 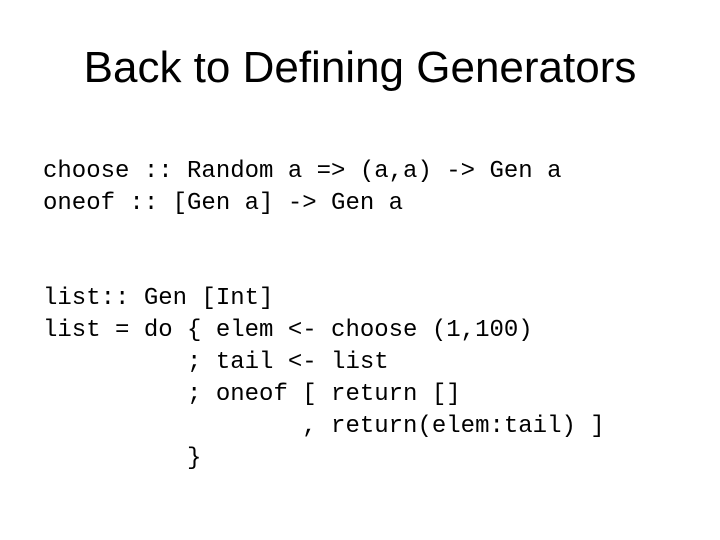 What do you see at coordinates (302, 171) in the screenshot?
I see `code-line-choose-signature: choose :: Random a => (a,a) -> Gen a` at bounding box center [302, 171].